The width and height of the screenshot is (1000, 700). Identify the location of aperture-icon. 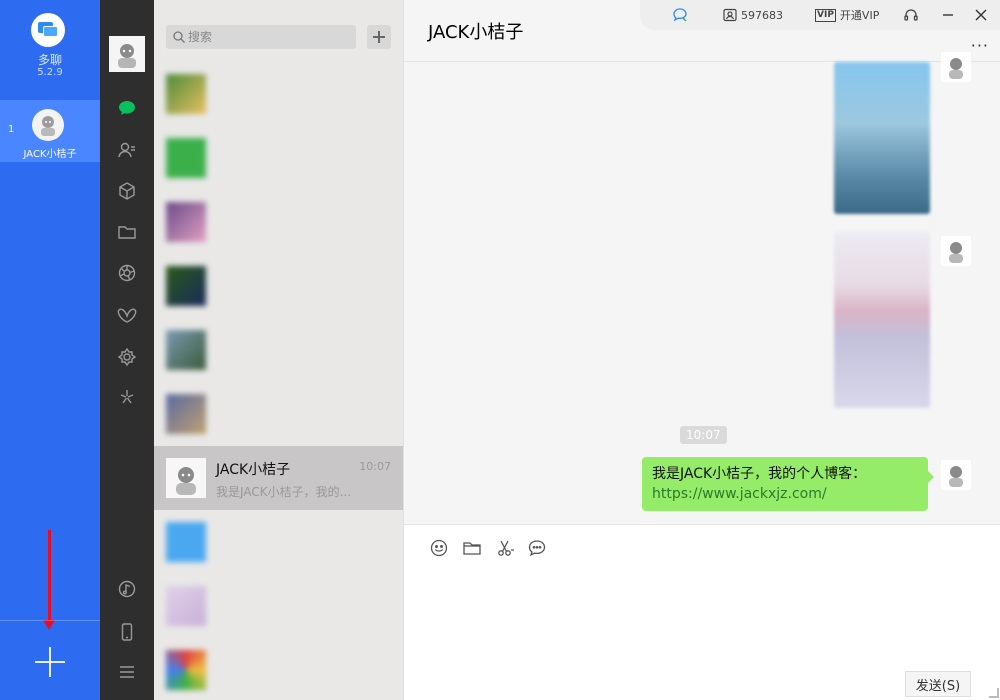
(127, 273).